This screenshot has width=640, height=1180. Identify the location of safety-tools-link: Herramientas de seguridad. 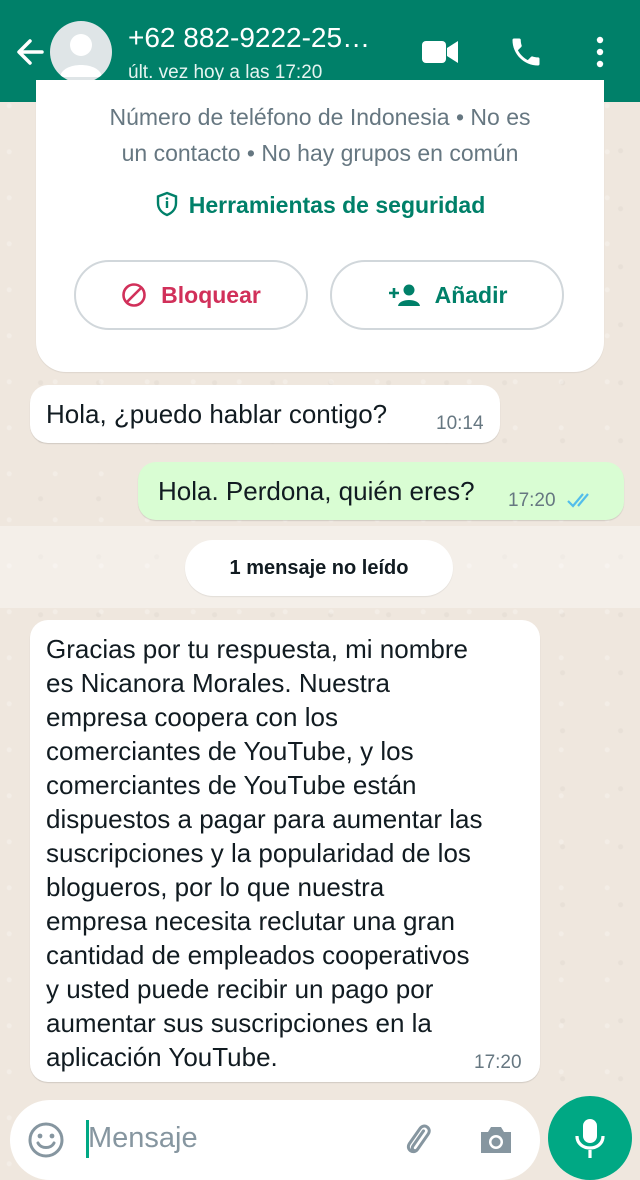
(320, 205).